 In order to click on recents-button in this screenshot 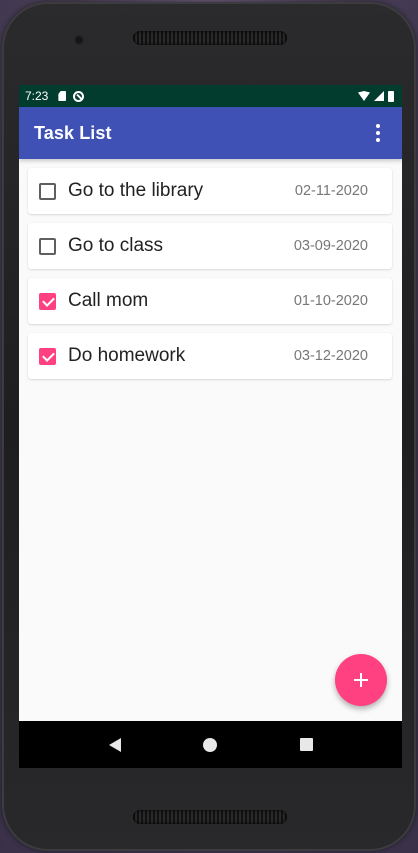, I will do `click(306, 745)`.